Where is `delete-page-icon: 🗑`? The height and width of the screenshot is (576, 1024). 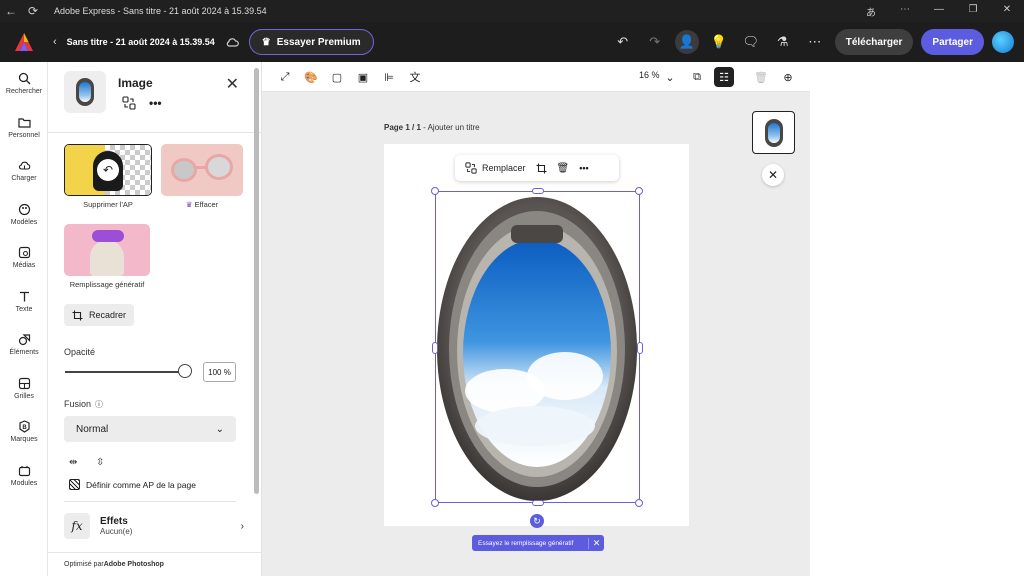
delete-page-icon: 🗑 is located at coordinates (761, 77).